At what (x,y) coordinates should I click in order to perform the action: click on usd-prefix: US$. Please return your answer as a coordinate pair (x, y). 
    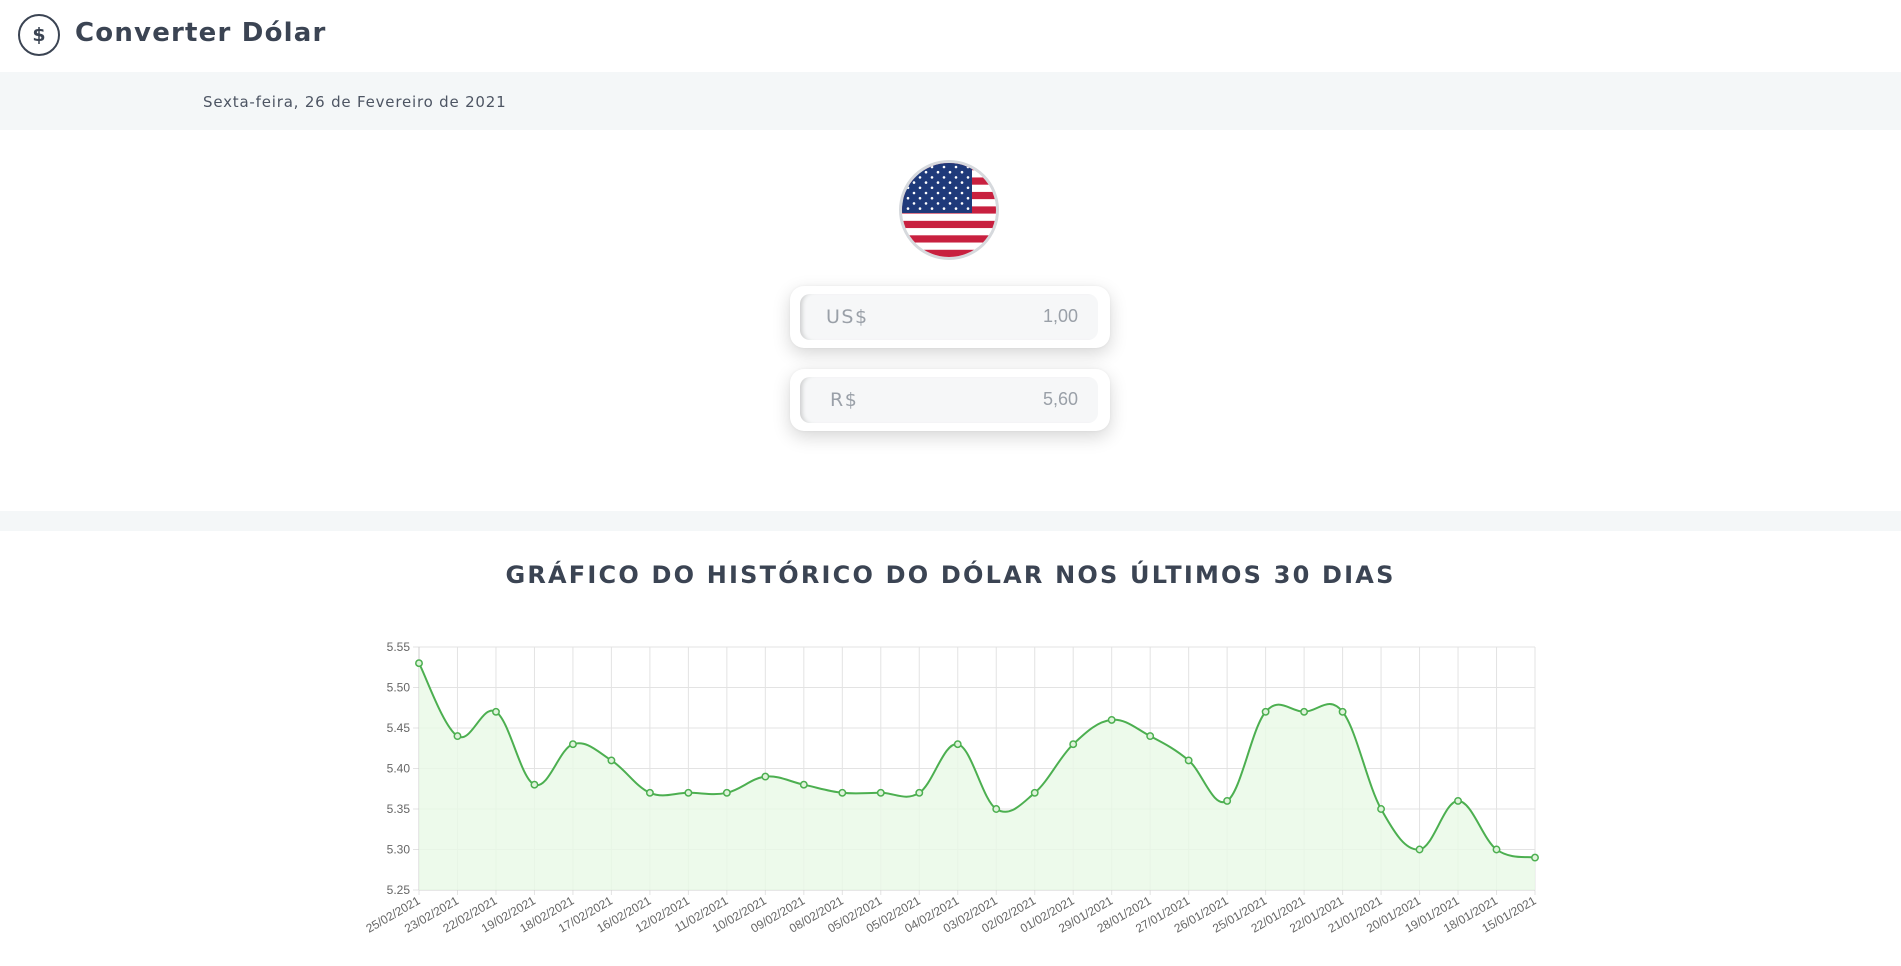
    Looking at the image, I should click on (847, 317).